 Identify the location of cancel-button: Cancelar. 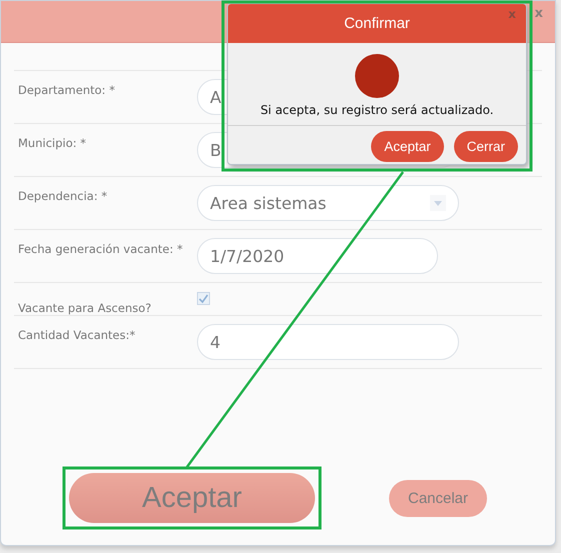
(438, 498).